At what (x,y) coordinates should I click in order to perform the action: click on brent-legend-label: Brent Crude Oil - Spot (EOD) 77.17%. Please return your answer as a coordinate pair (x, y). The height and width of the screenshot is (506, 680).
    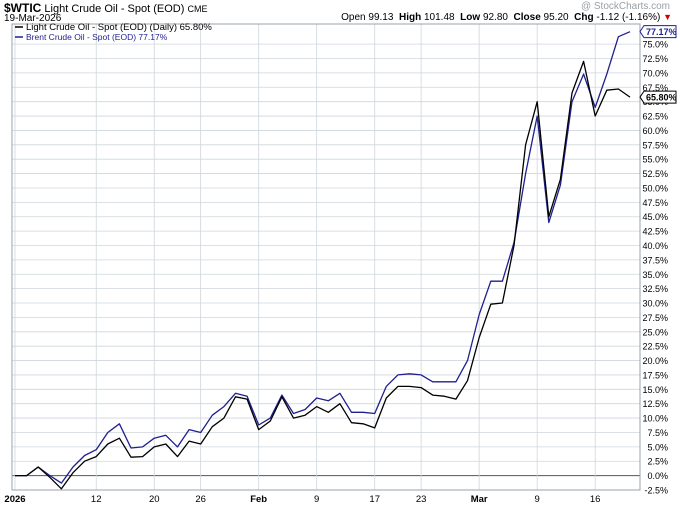
    Looking at the image, I should click on (97, 37).